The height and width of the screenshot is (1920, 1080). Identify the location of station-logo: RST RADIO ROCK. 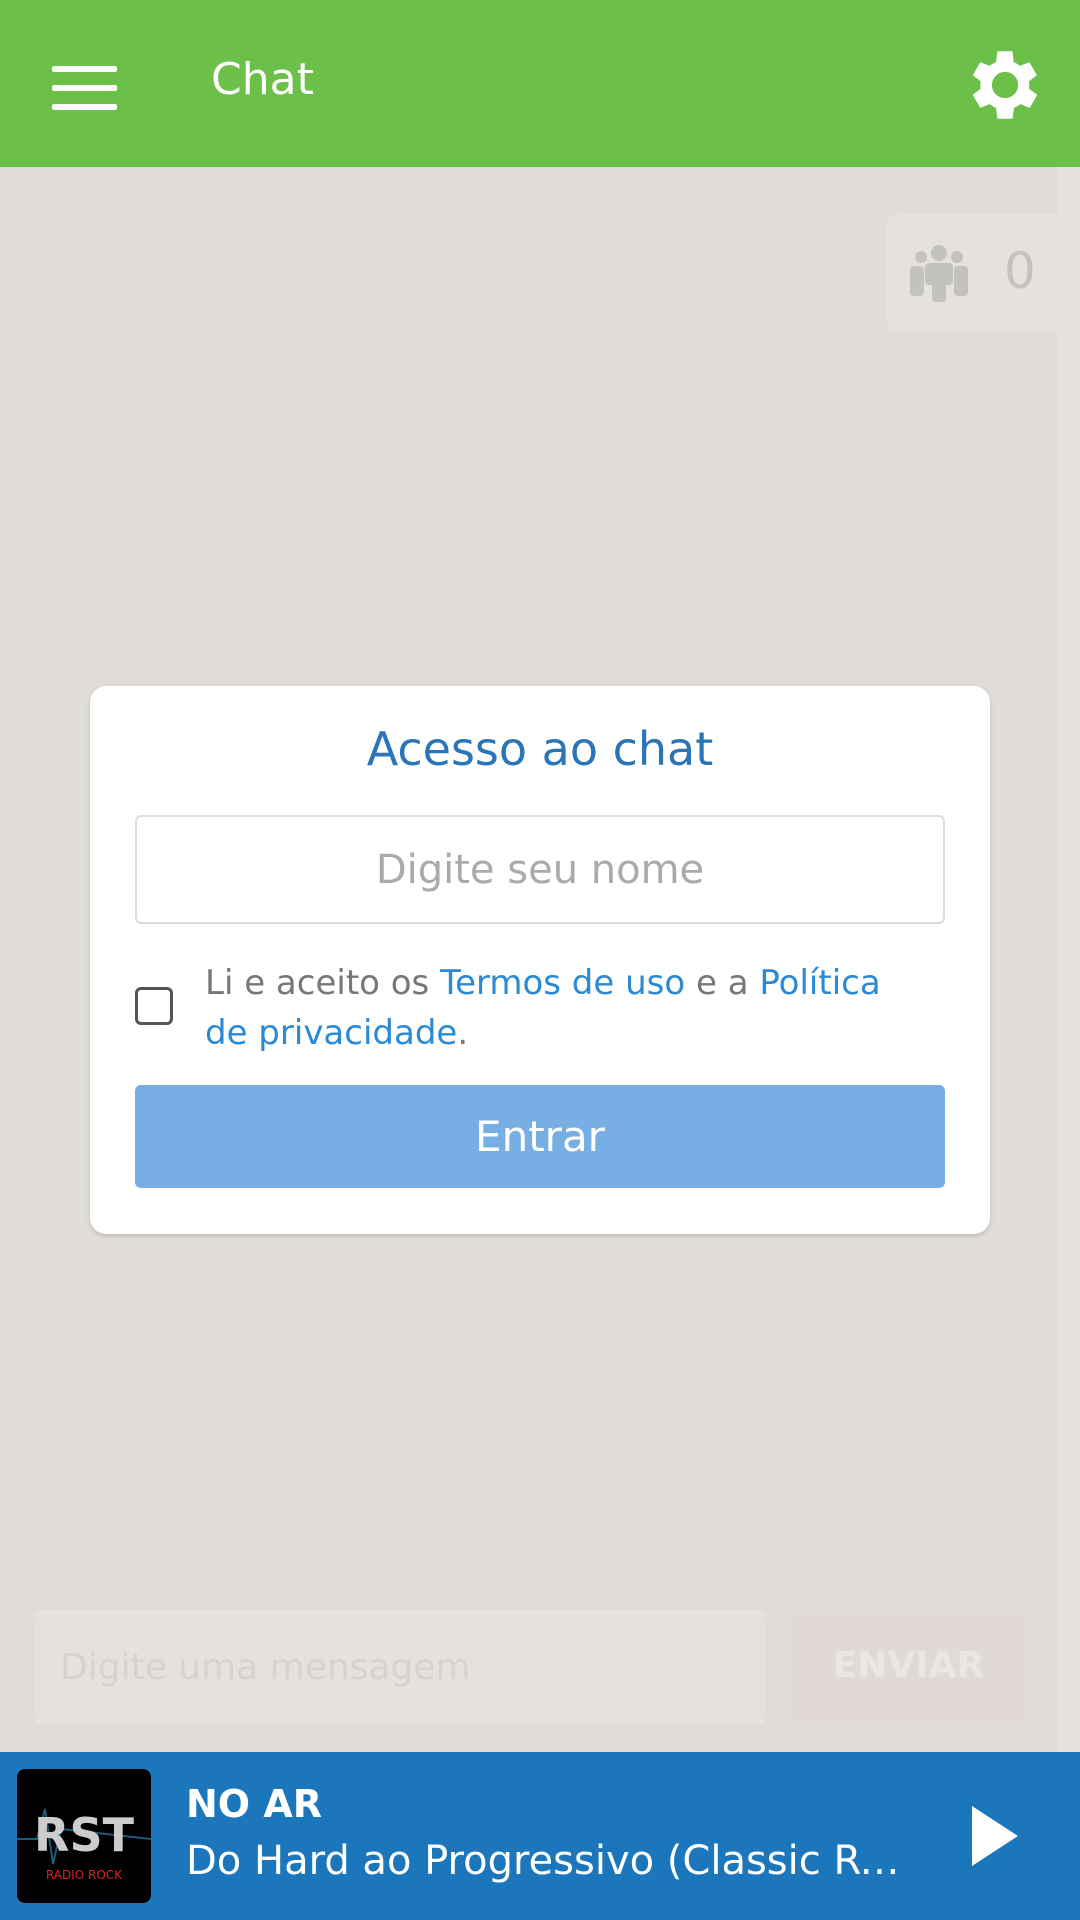
(84, 1836).